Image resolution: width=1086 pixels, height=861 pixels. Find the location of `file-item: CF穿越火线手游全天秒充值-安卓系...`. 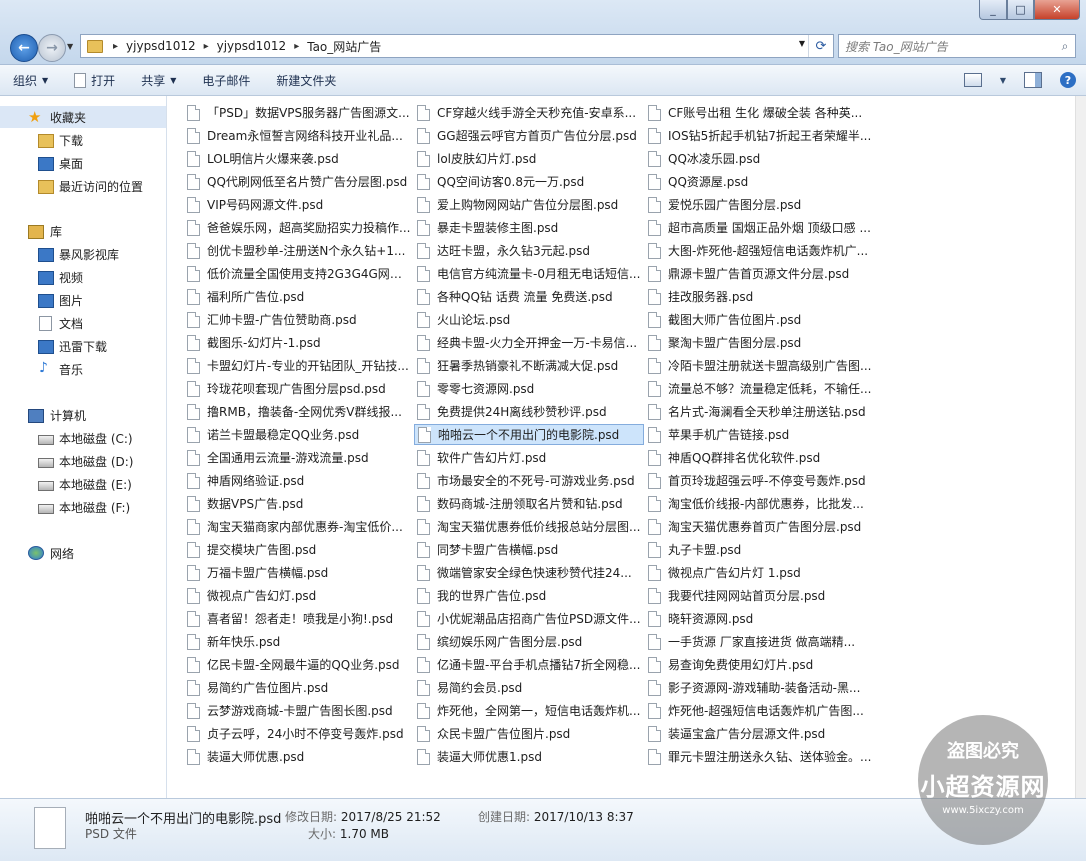

file-item: CF穿越火线手游全天秒充值-安卓系... is located at coordinates (529, 112).